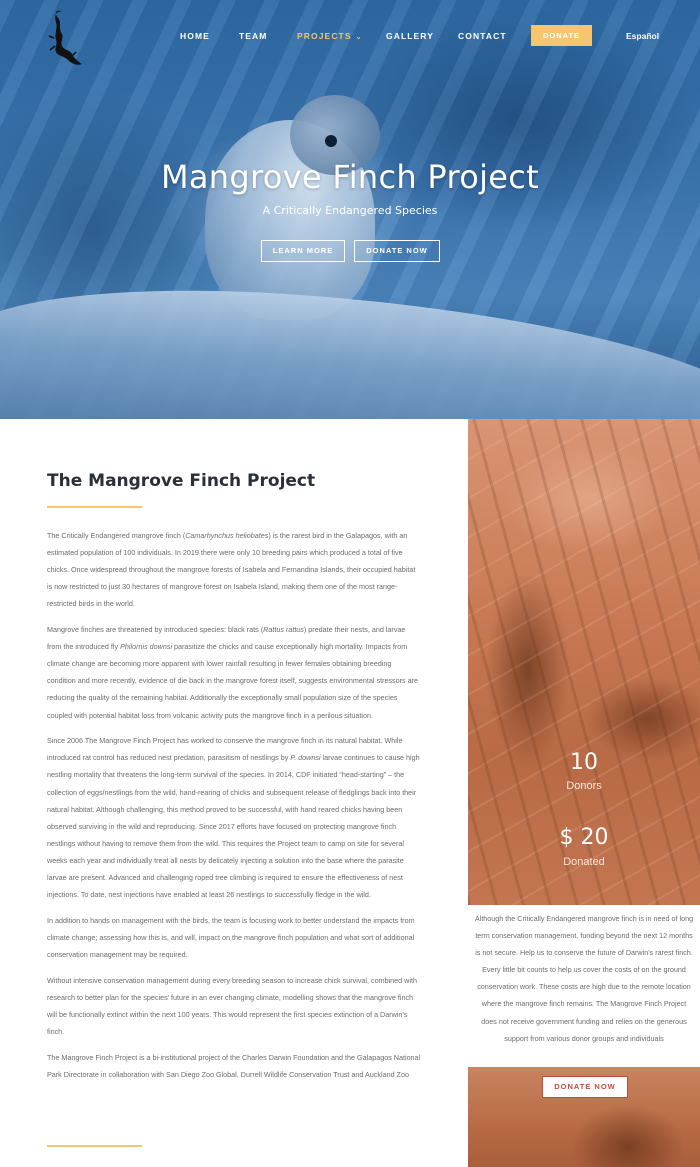 Image resolution: width=700 pixels, height=1167 pixels. Describe the element at coordinates (94, 507) in the screenshot. I see `title-divider` at that location.